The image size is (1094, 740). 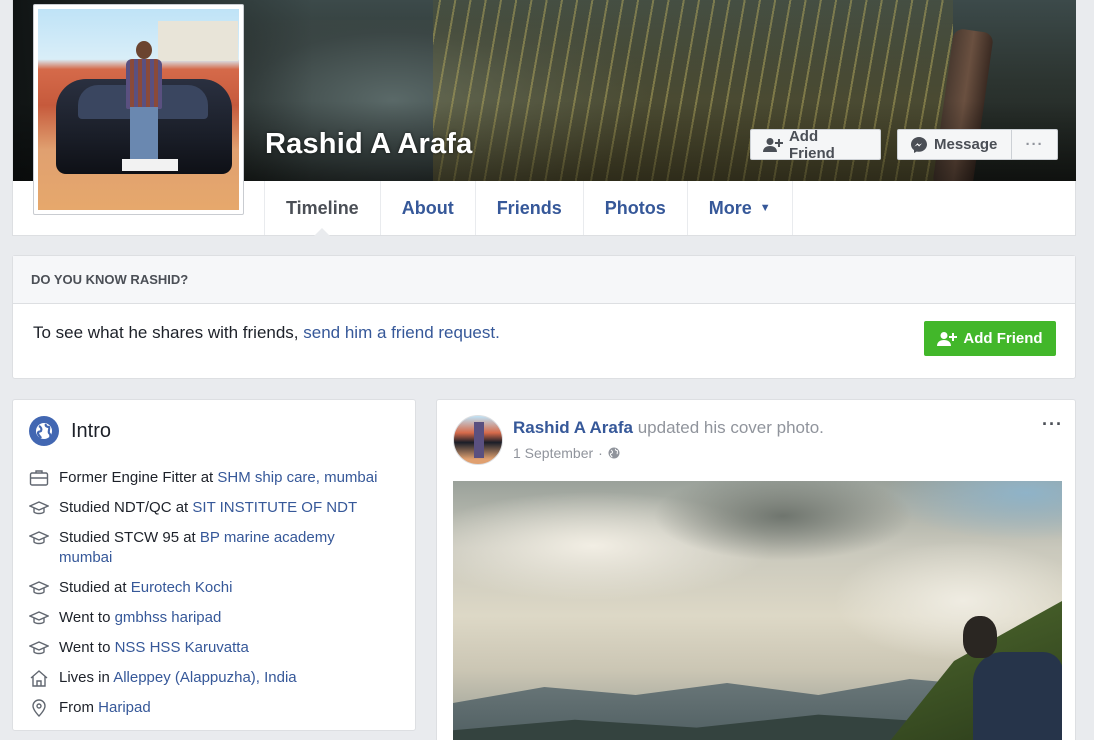 What do you see at coordinates (544, 280) in the screenshot?
I see `prompt-heading: DO YOU KNOW RASHID?` at bounding box center [544, 280].